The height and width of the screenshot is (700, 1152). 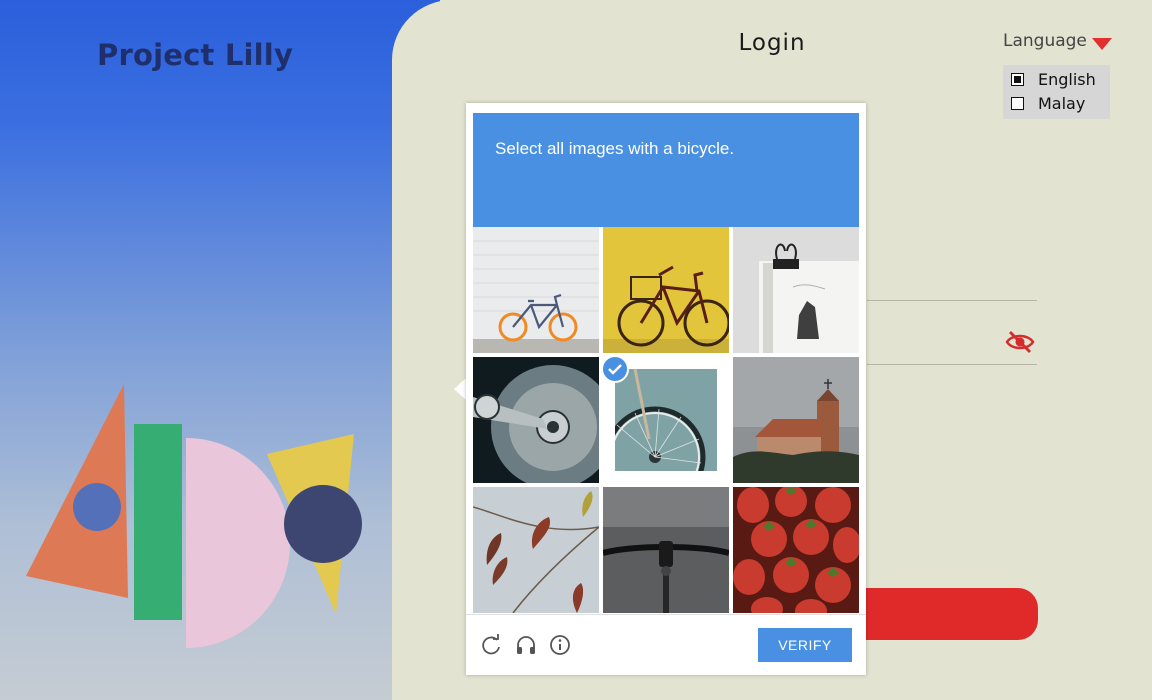 I want to click on language-option-label: Malay, so click(x=1062, y=103).